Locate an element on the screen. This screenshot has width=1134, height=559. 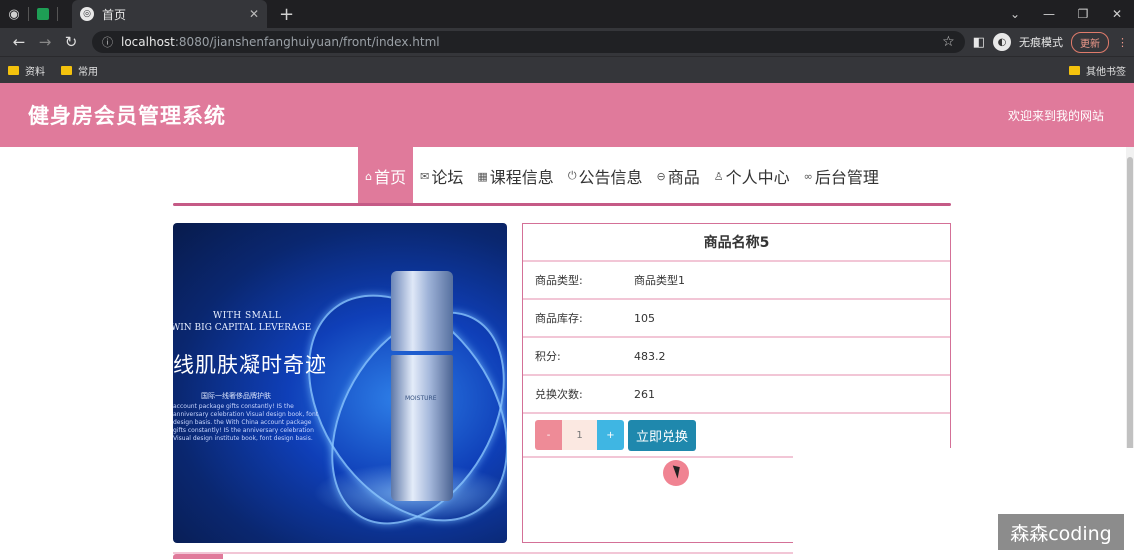
pinned-tab-icon is located at coordinates (43, 14).